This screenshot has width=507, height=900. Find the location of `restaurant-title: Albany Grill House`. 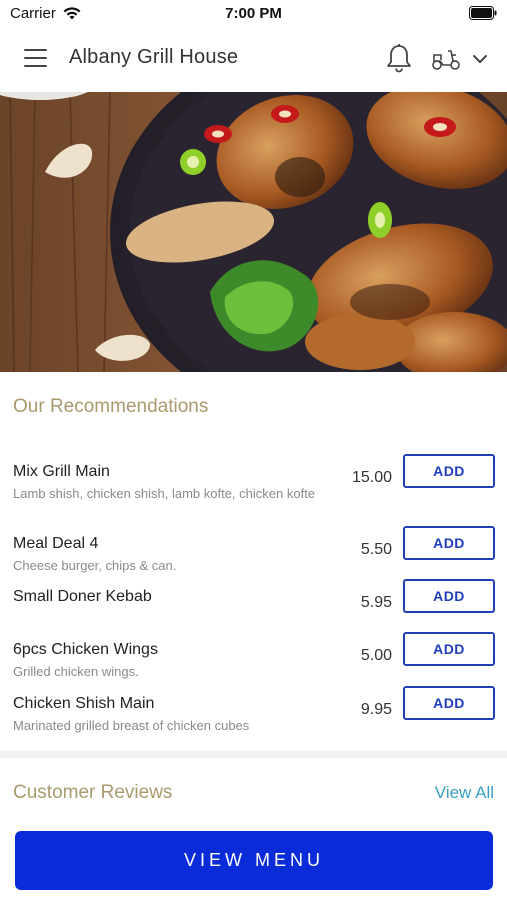

restaurant-title: Albany Grill House is located at coordinates (154, 57).